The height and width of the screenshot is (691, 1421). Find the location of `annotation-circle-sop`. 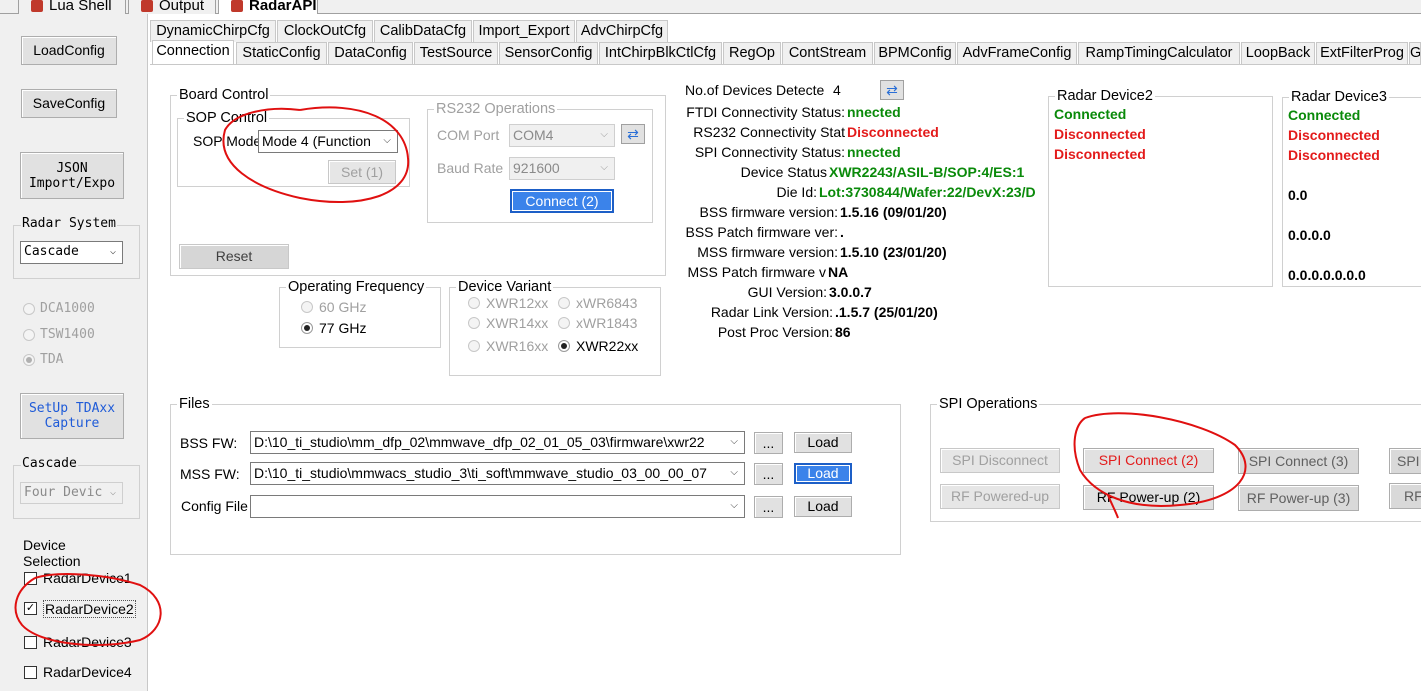

annotation-circle-sop is located at coordinates (316, 155).